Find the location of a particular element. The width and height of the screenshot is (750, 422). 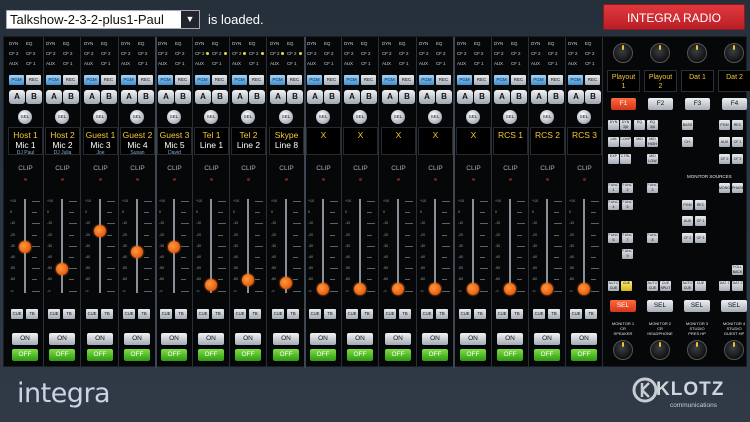

func-key: FUNC 6 is located at coordinates (613, 238).